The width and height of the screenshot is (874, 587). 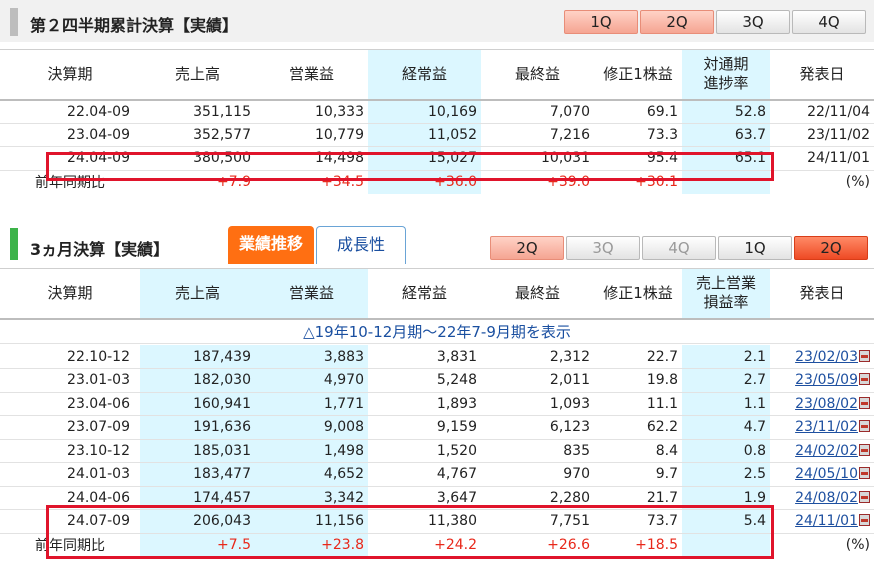 I want to click on show-older-periods-link: △19年10-12月期～22年7-9月期を表示, so click(x=437, y=332).